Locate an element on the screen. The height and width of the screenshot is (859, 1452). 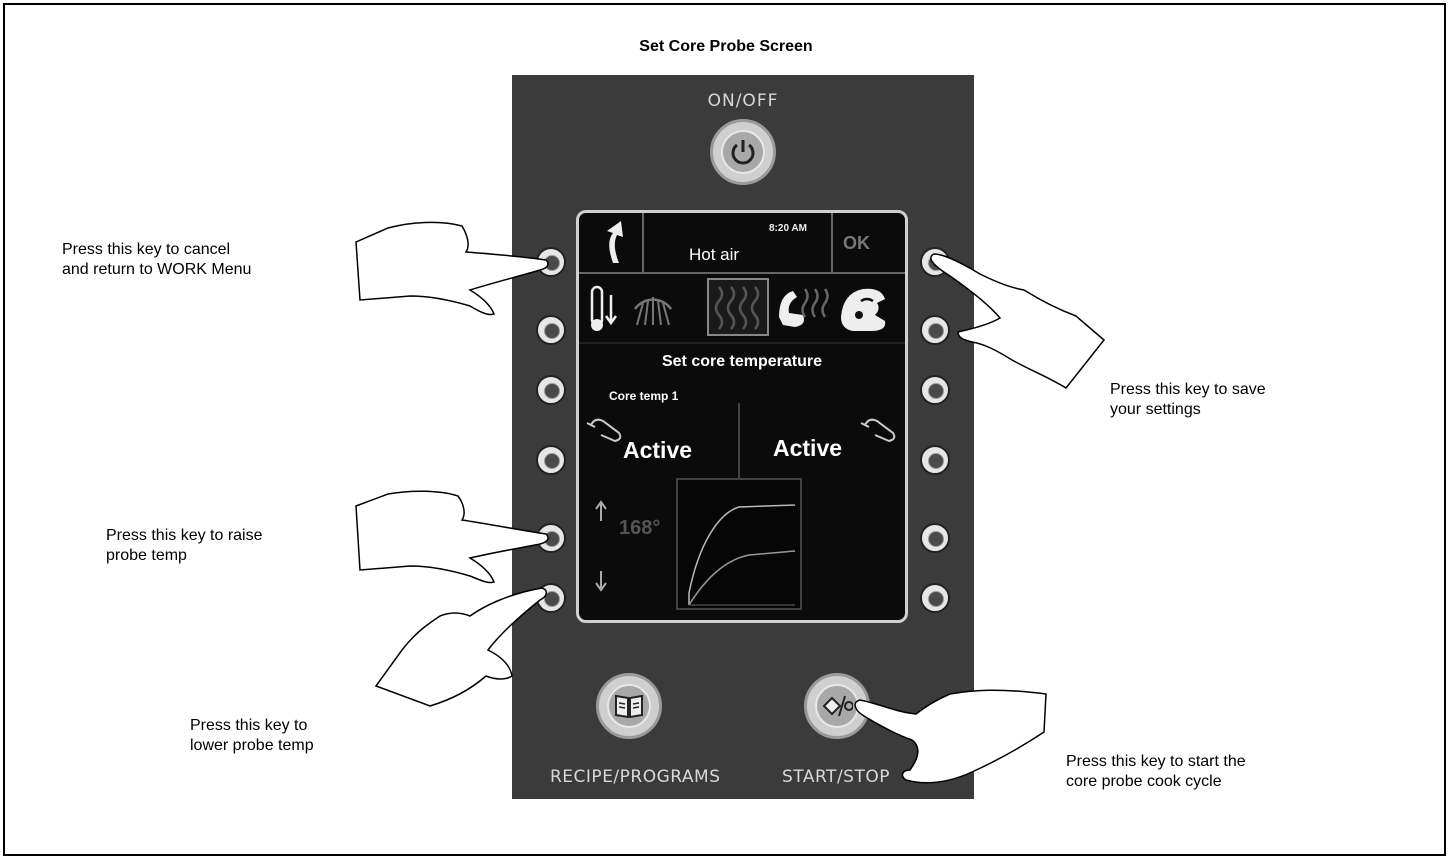
save-note-line2: your settings is located at coordinates (1155, 409).